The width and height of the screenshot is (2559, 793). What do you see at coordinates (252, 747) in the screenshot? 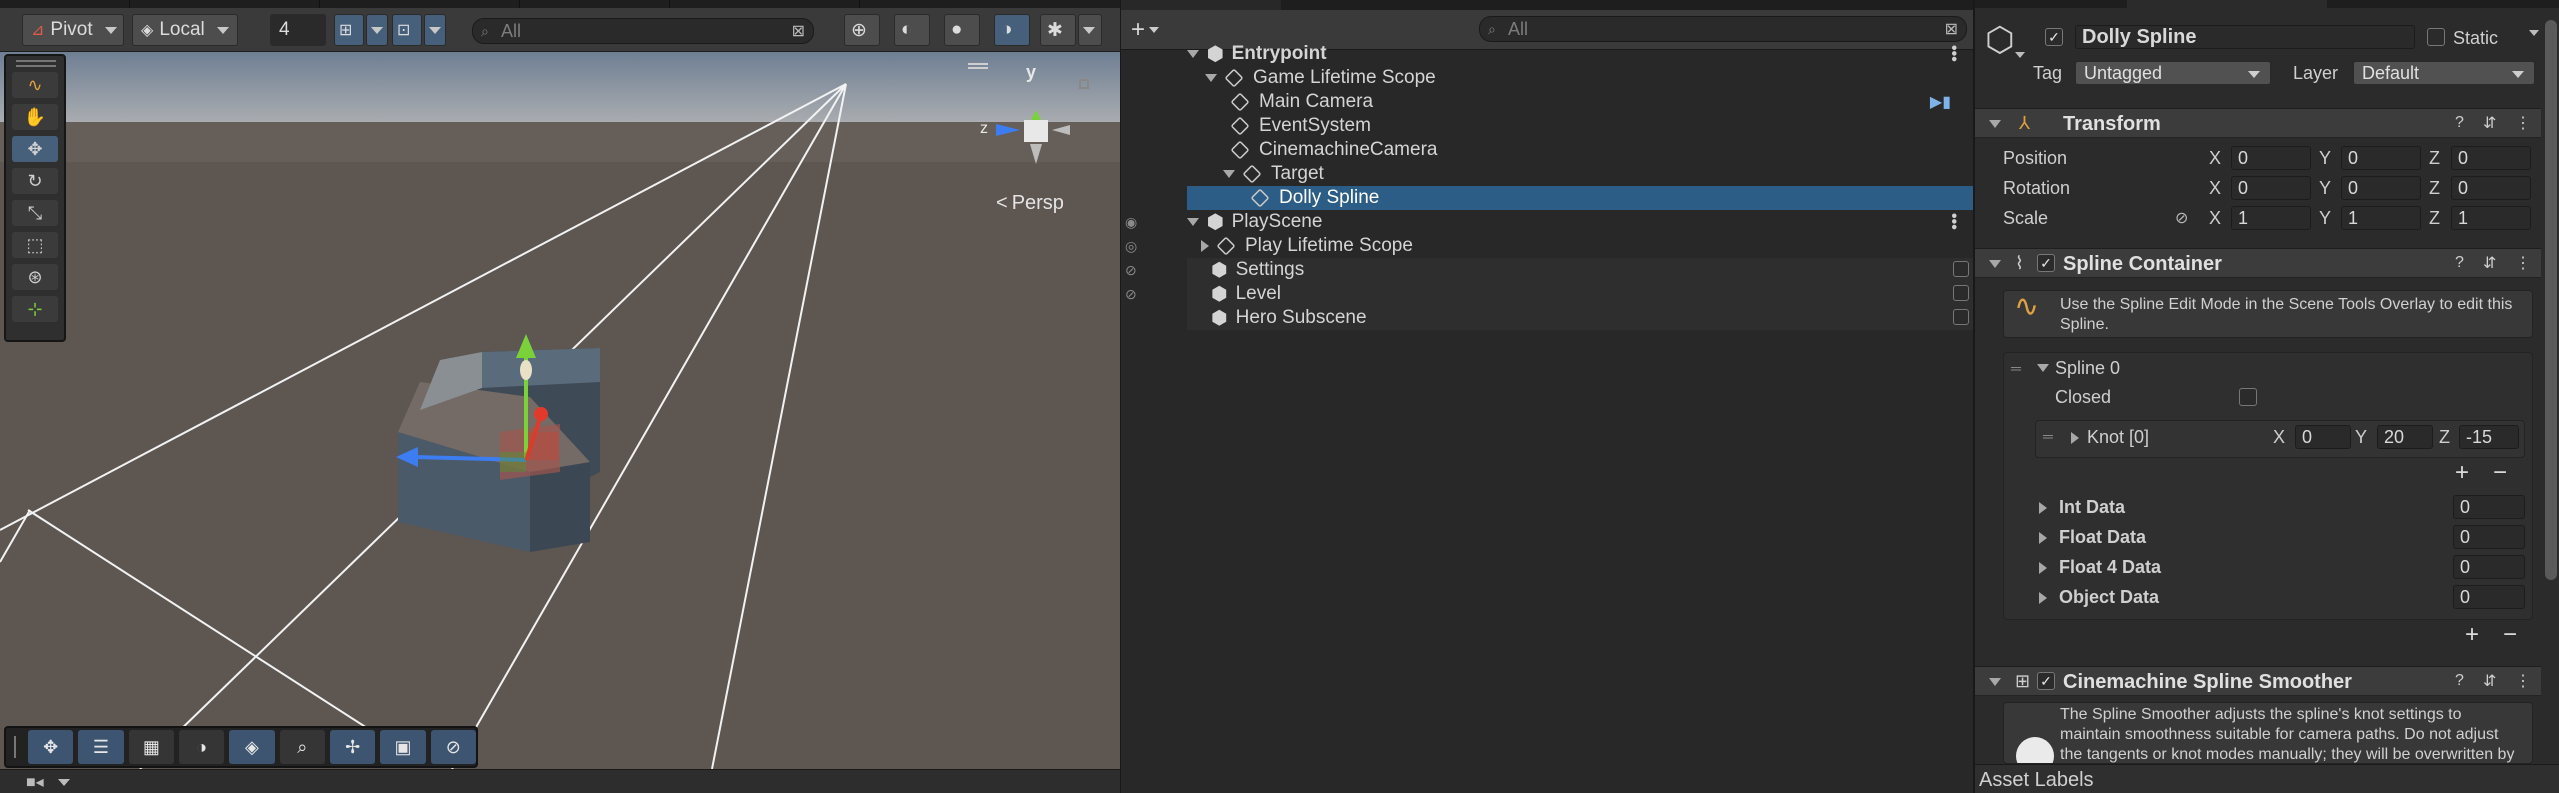
I see `layers-button: ◈` at bounding box center [252, 747].